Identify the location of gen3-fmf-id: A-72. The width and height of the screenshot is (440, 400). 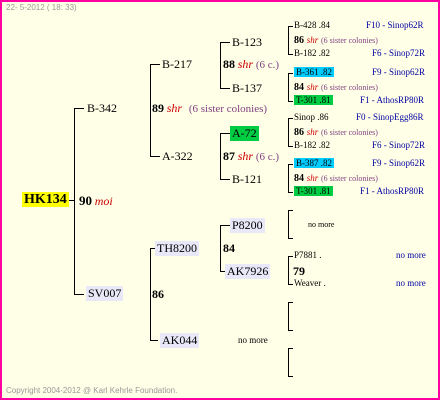
(244, 133).